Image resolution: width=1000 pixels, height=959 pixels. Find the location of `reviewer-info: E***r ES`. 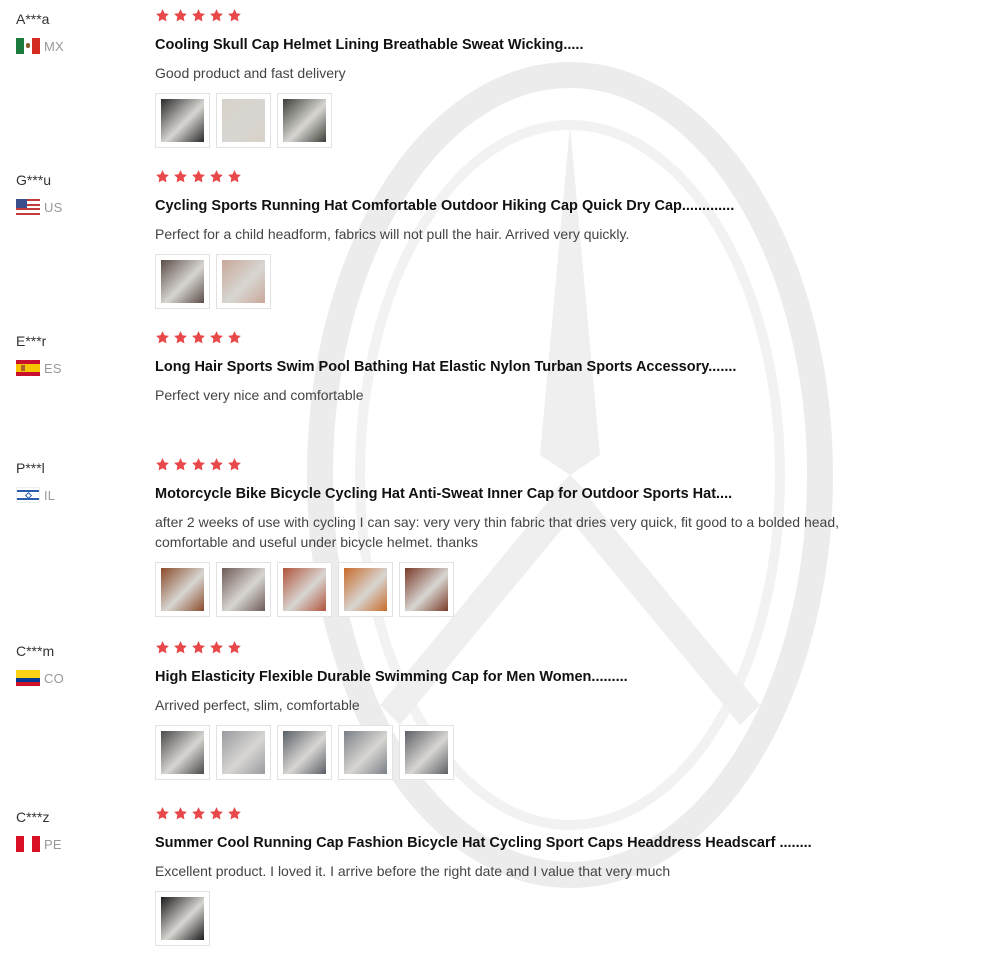

reviewer-info: E***r ES is located at coordinates (76, 354).